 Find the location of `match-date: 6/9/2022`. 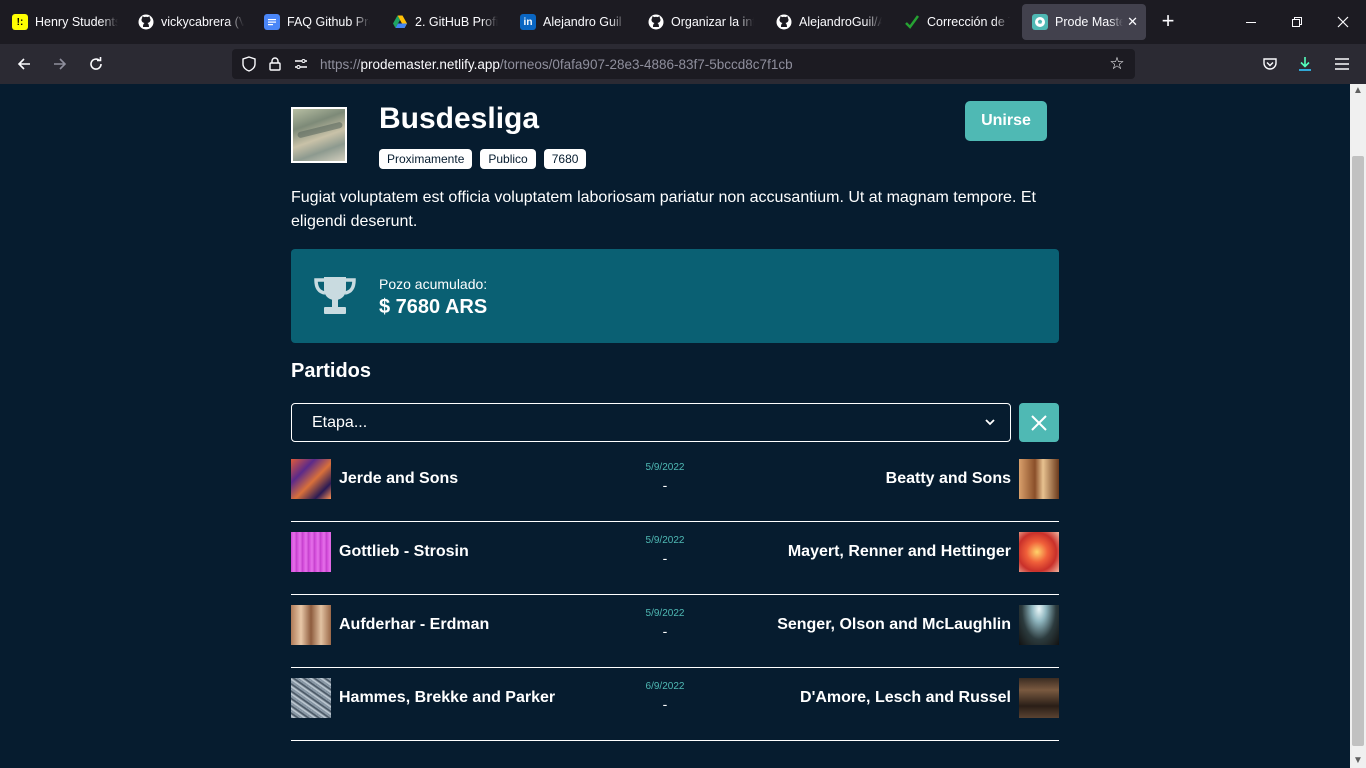

match-date: 6/9/2022 is located at coordinates (665, 686).